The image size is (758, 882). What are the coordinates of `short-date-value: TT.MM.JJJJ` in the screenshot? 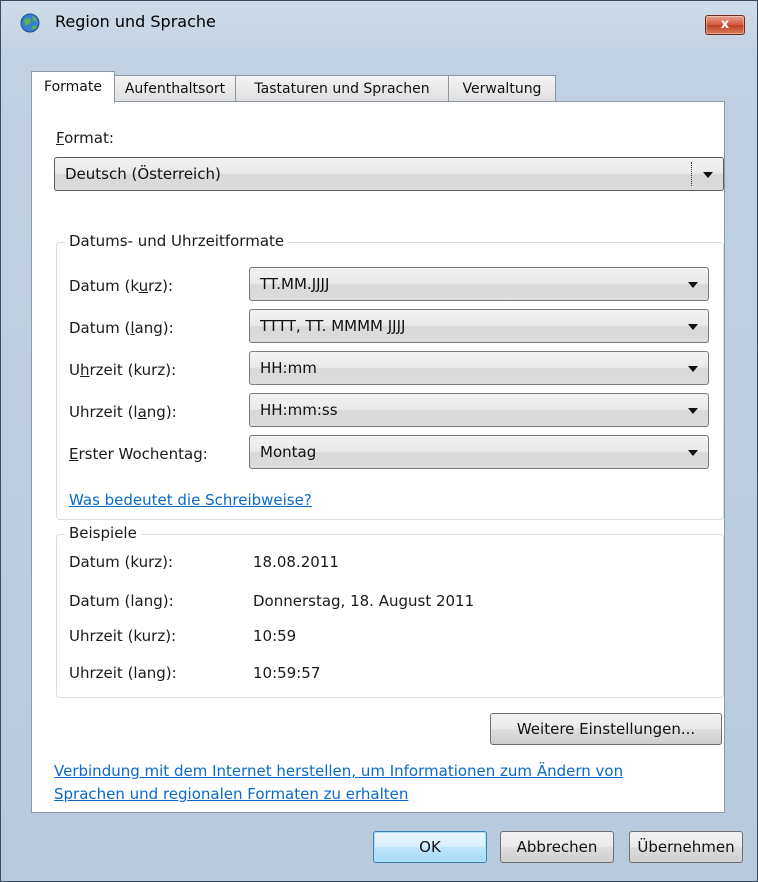 It's located at (295, 284).